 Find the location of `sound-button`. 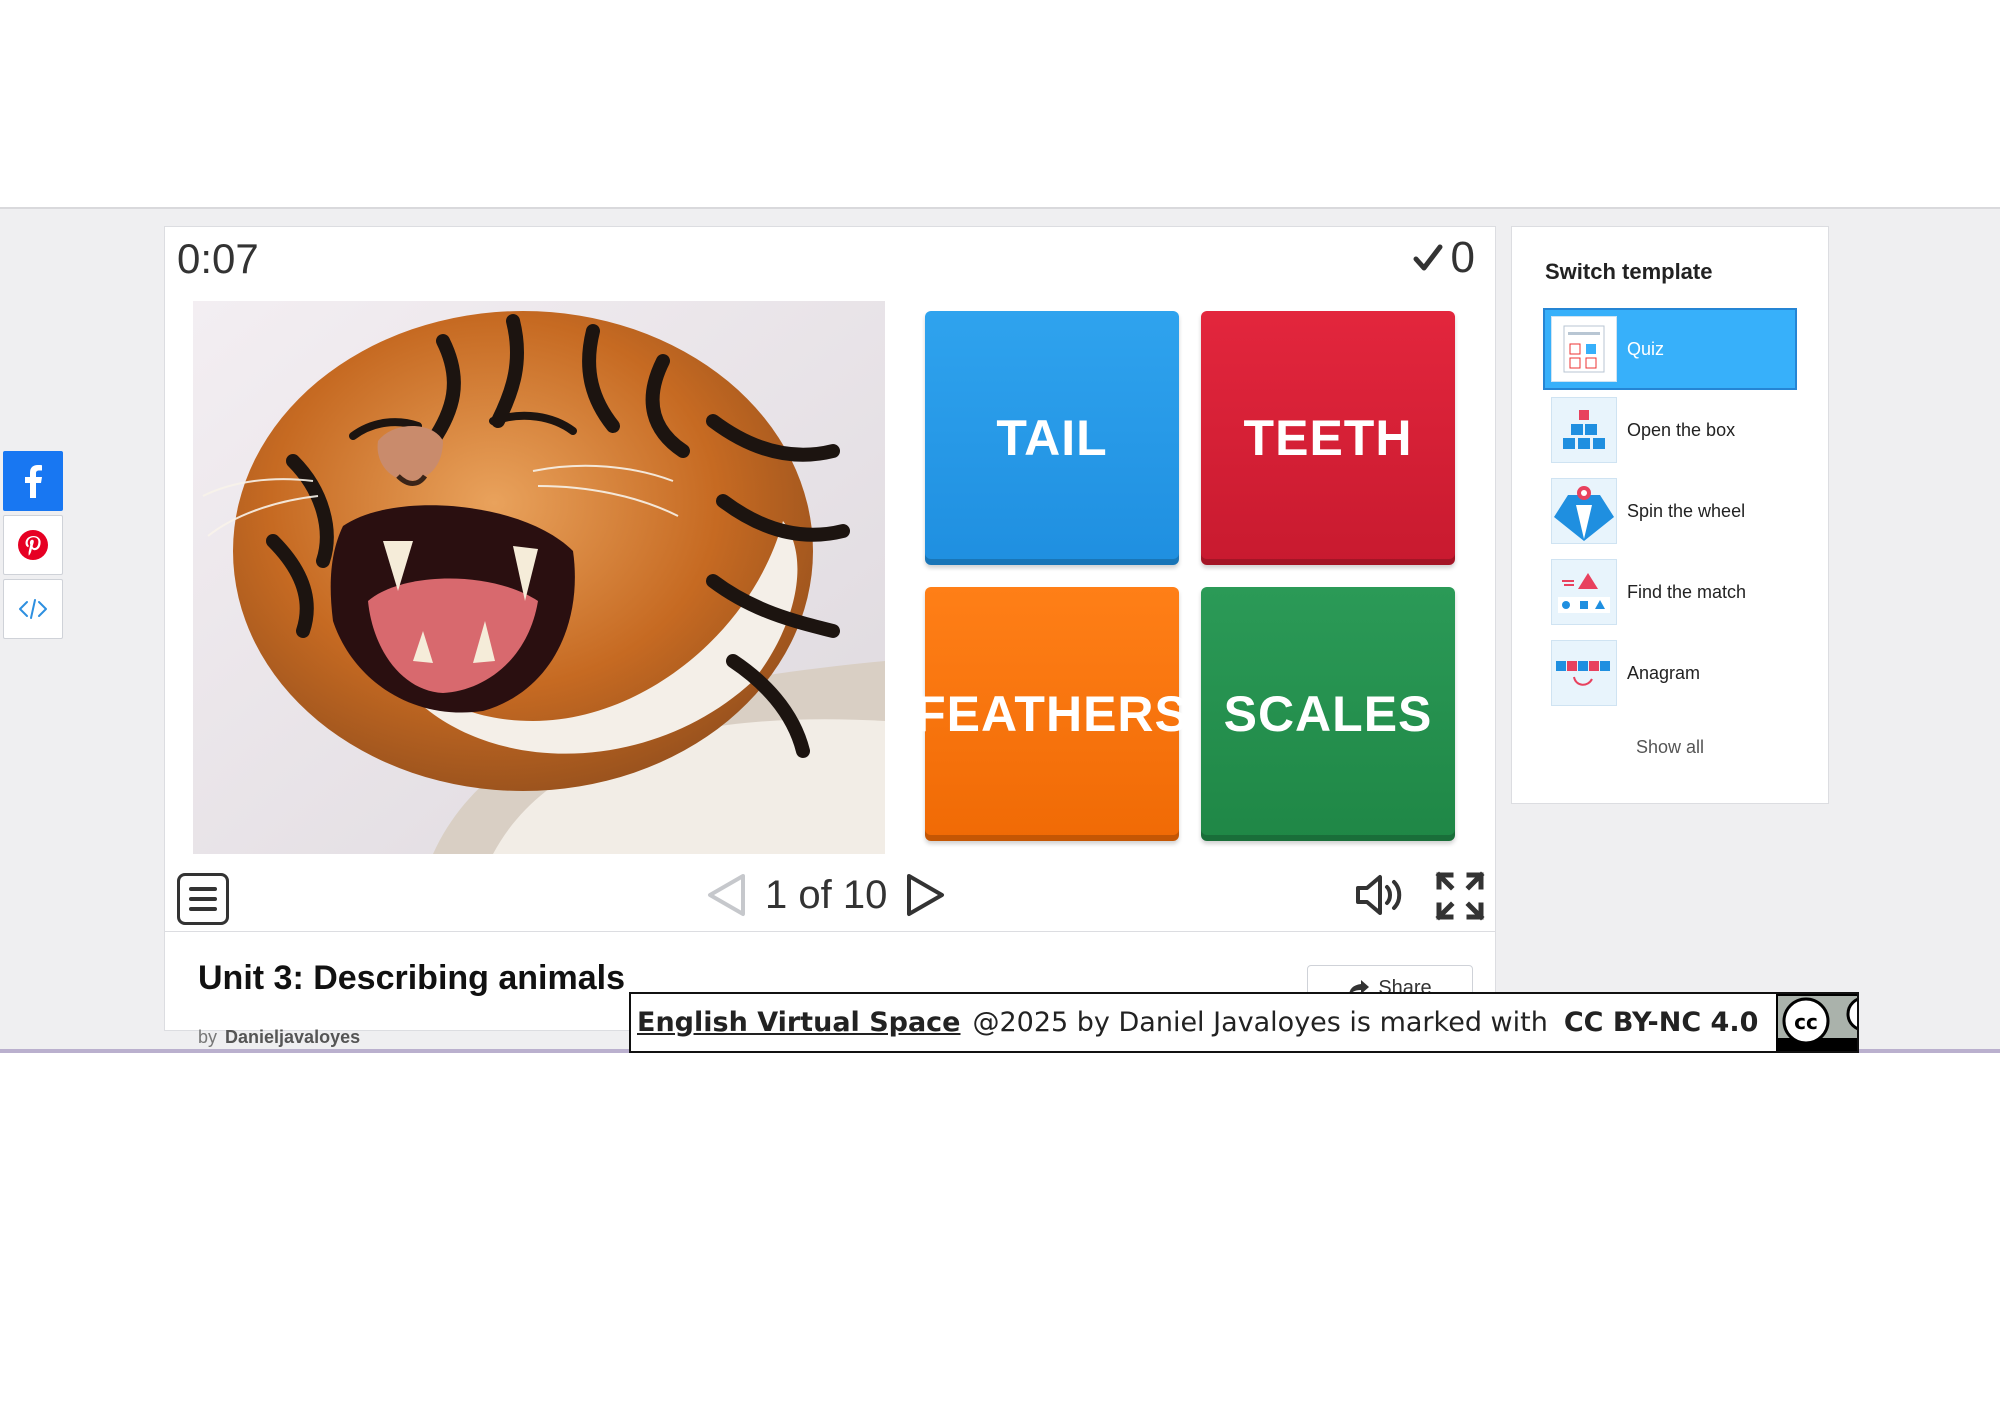

sound-button is located at coordinates (1380, 897).